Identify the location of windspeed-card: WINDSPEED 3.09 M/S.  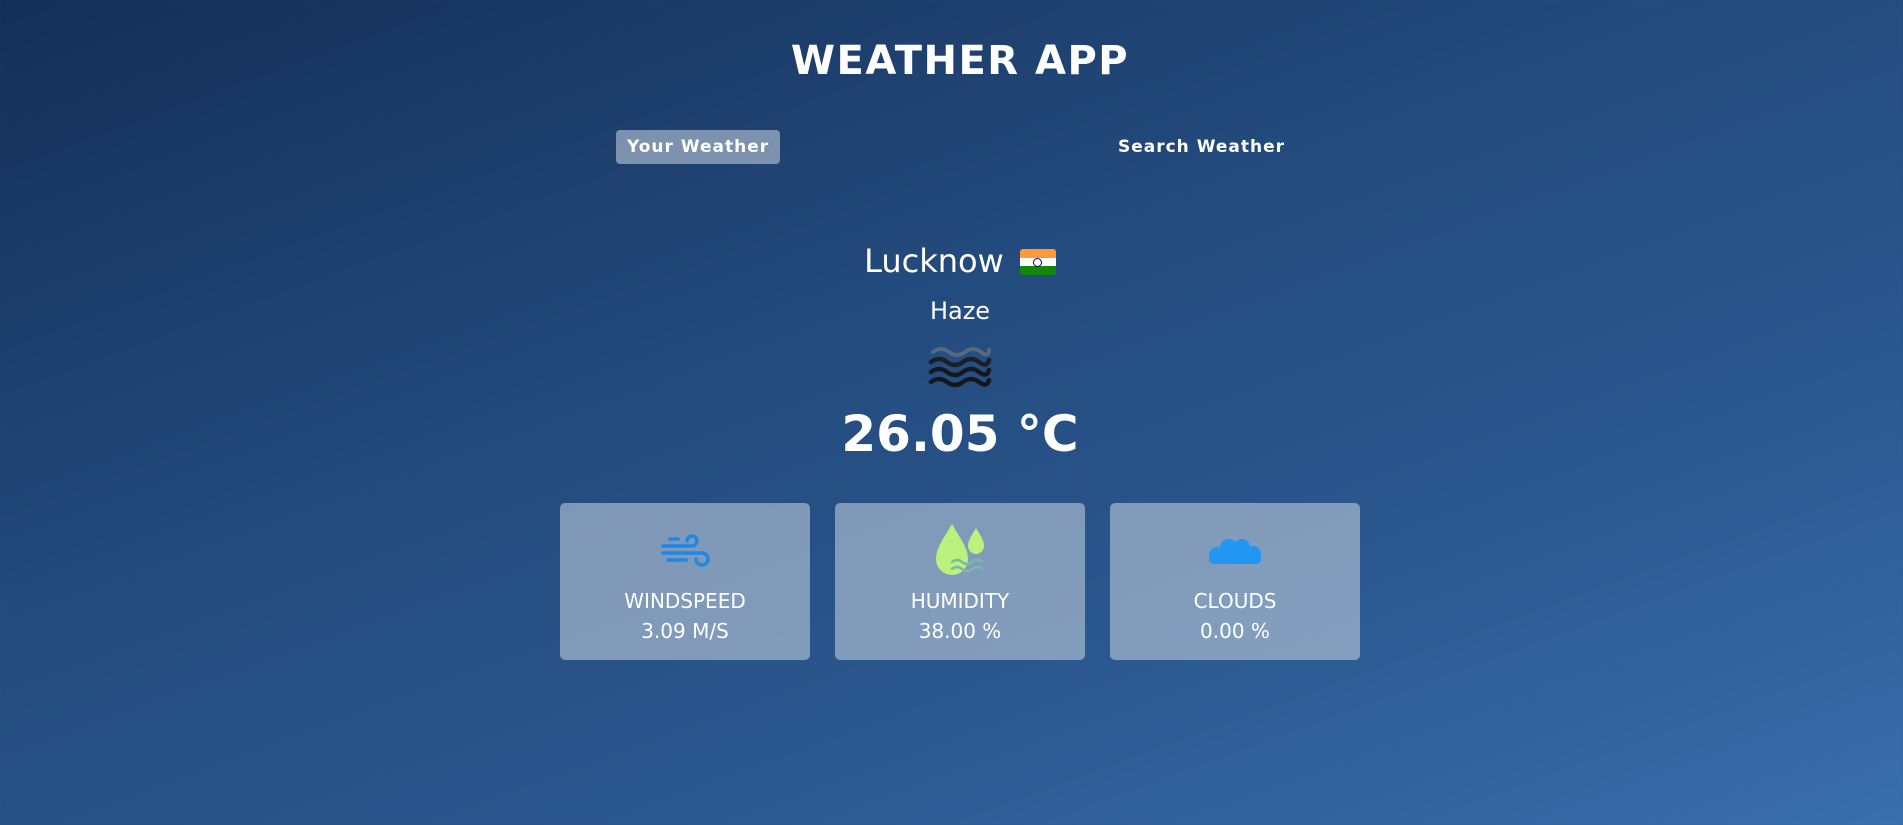
(685, 581).